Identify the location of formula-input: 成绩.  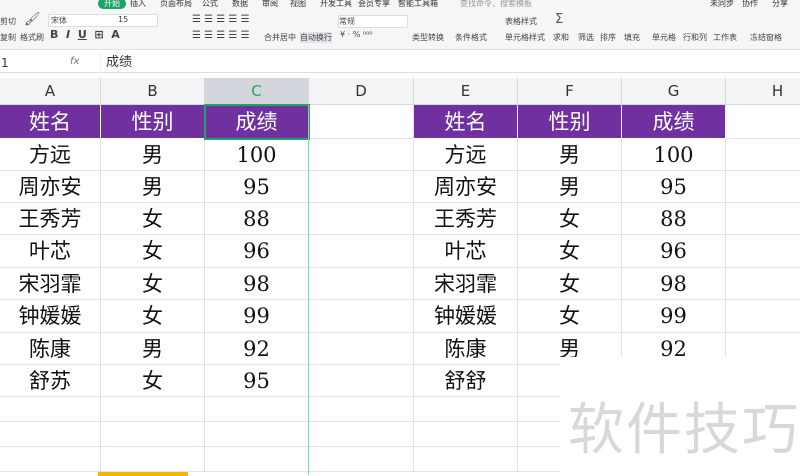
(450, 63).